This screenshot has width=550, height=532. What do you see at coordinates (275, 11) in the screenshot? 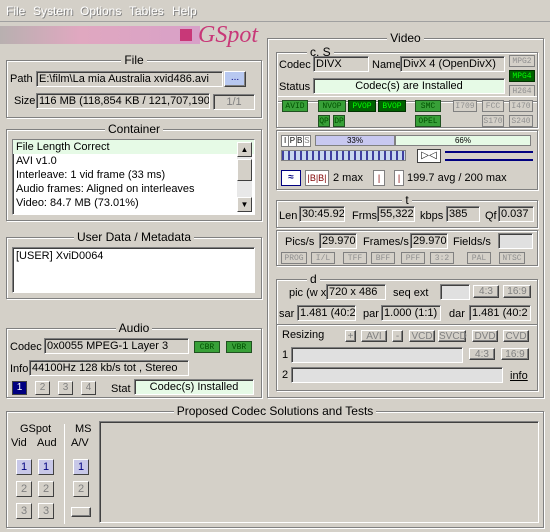
I see `menu-bar: File System Options Tables Help` at bounding box center [275, 11].